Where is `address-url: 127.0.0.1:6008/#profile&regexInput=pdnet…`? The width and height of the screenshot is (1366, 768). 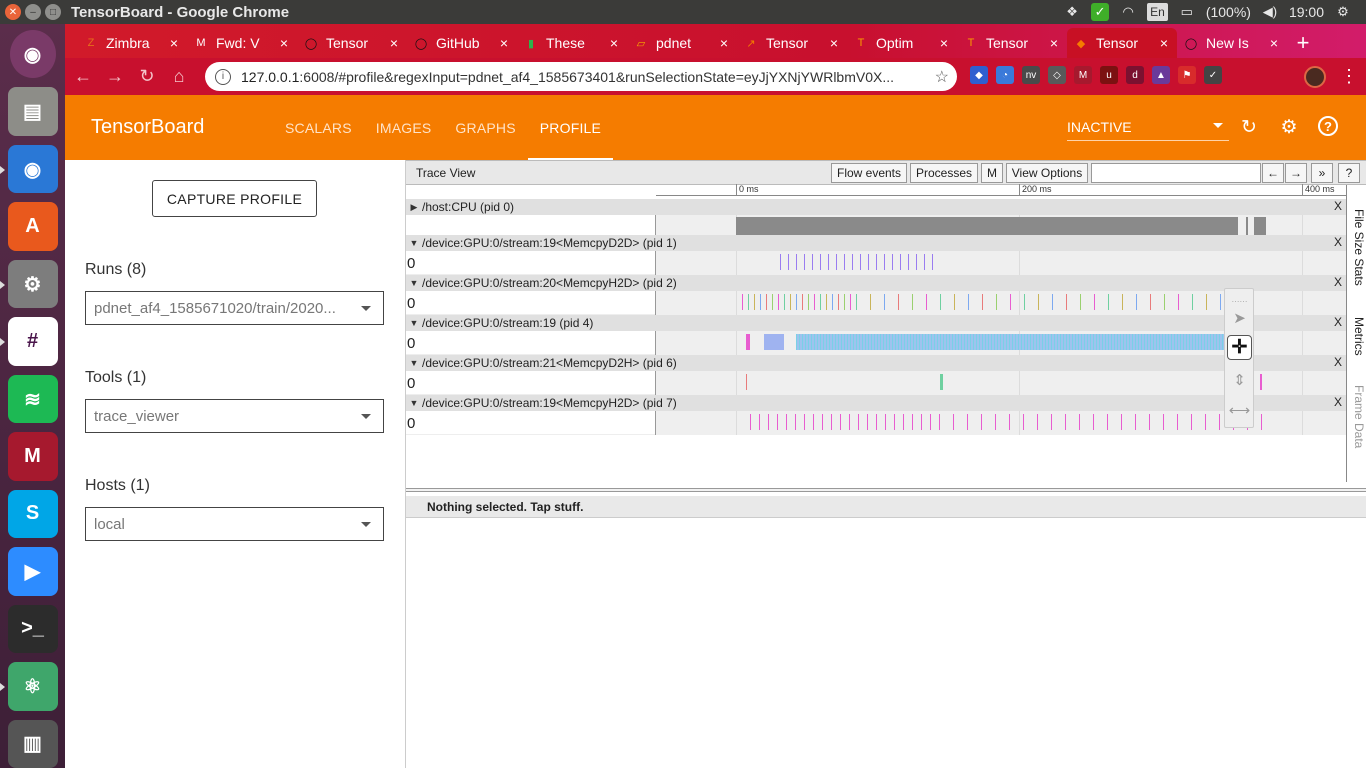 address-url: 127.0.0.1:6008/#profile&regexInput=pdnet… is located at coordinates (586, 77).